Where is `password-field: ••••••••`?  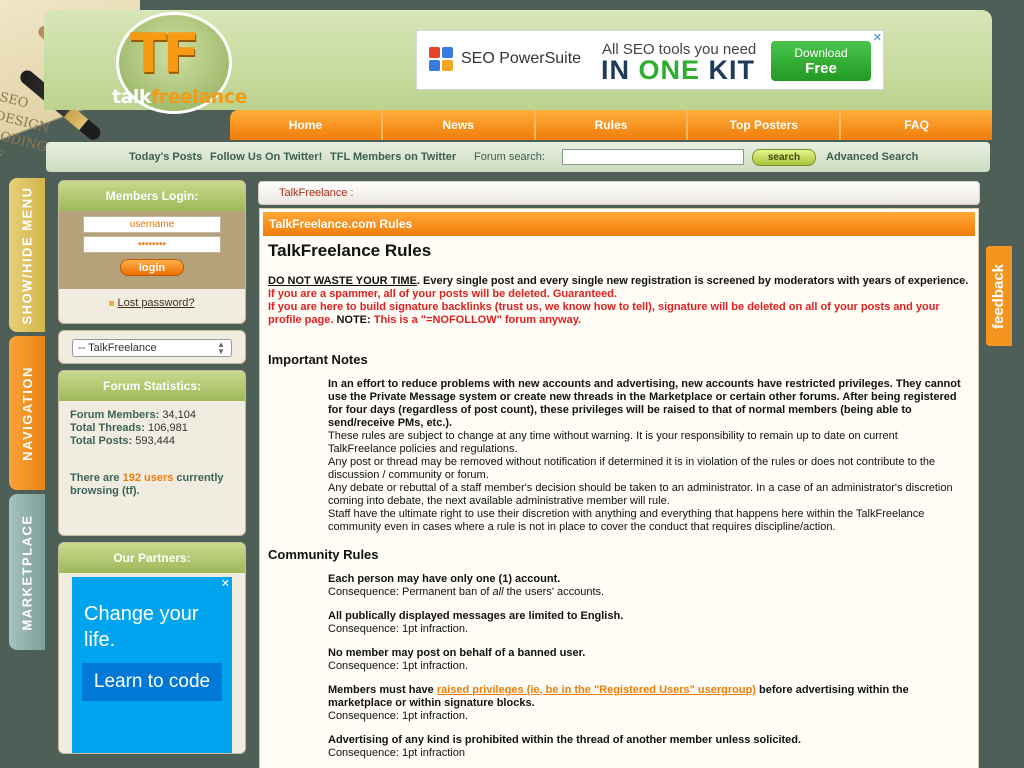
password-field: •••••••• is located at coordinates (152, 244).